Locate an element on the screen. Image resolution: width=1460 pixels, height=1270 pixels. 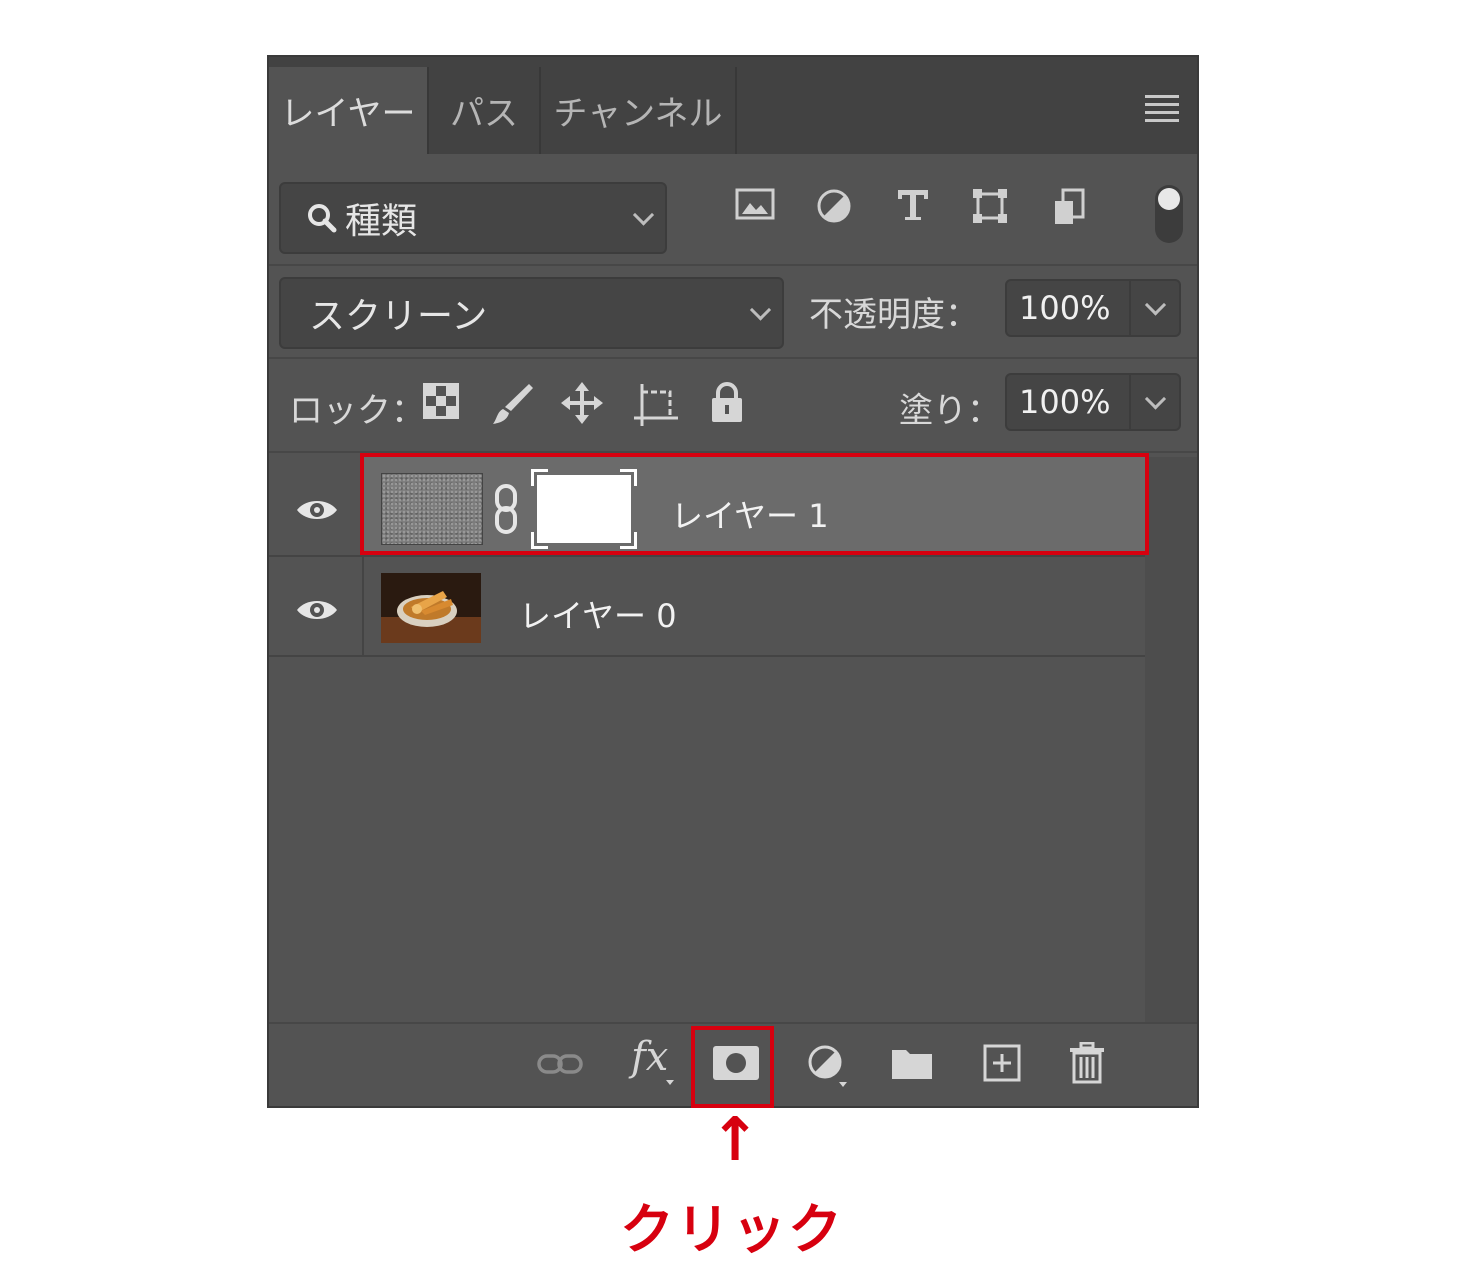
opacity-label: 不透明度： is located at coordinates (894, 315).